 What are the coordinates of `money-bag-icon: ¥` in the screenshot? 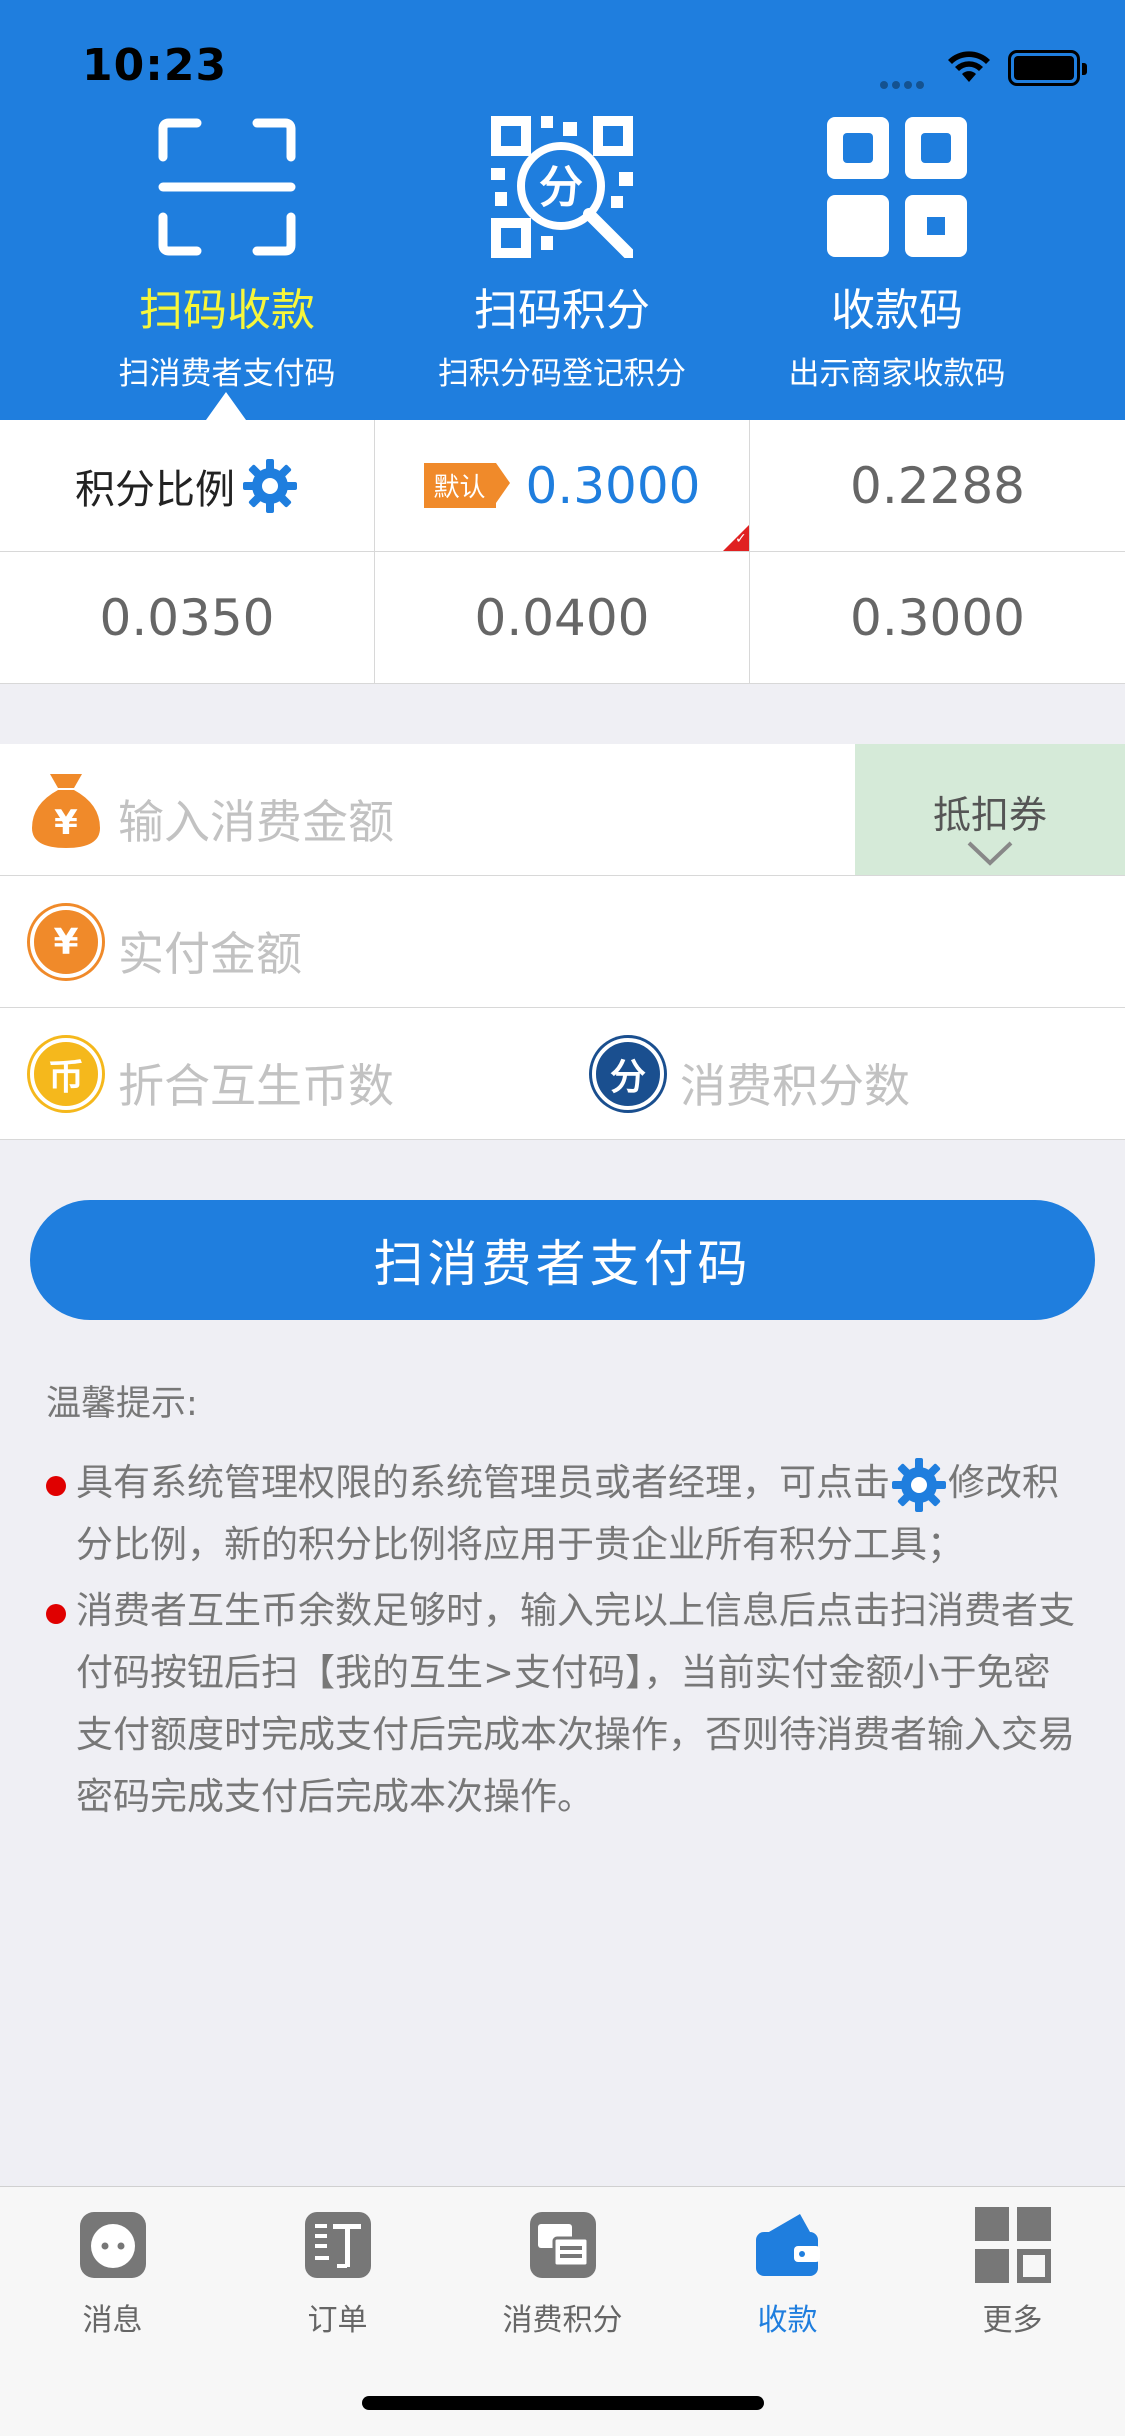 It's located at (66, 811).